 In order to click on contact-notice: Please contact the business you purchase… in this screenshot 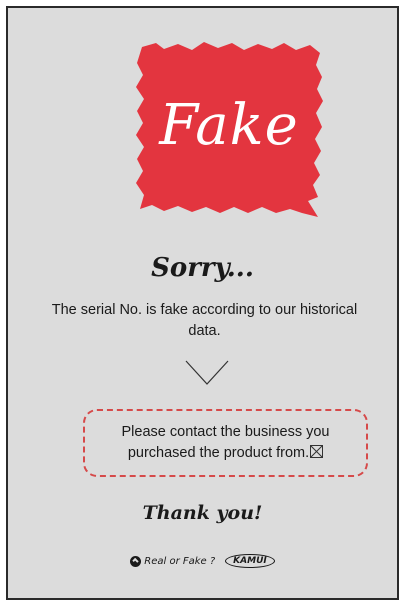, I will do `click(226, 443)`.